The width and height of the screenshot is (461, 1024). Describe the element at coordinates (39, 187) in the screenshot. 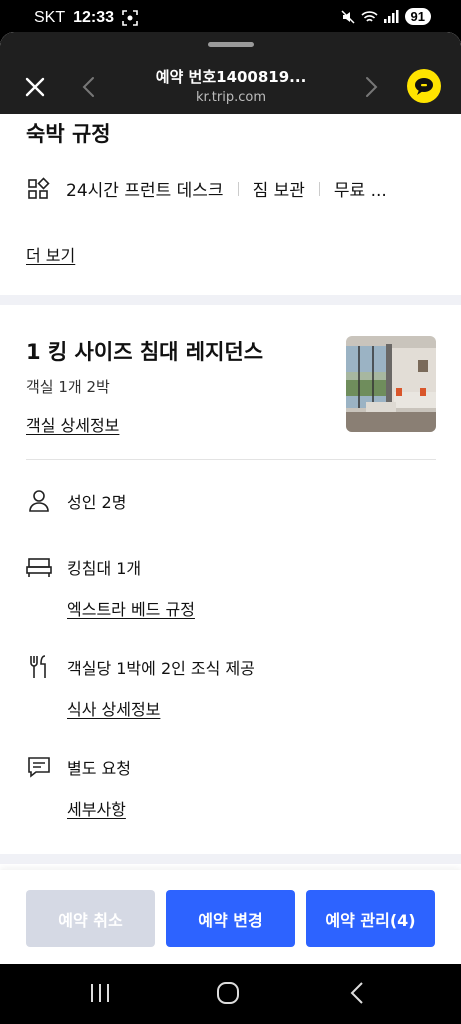

I see `amenities-icon` at that location.